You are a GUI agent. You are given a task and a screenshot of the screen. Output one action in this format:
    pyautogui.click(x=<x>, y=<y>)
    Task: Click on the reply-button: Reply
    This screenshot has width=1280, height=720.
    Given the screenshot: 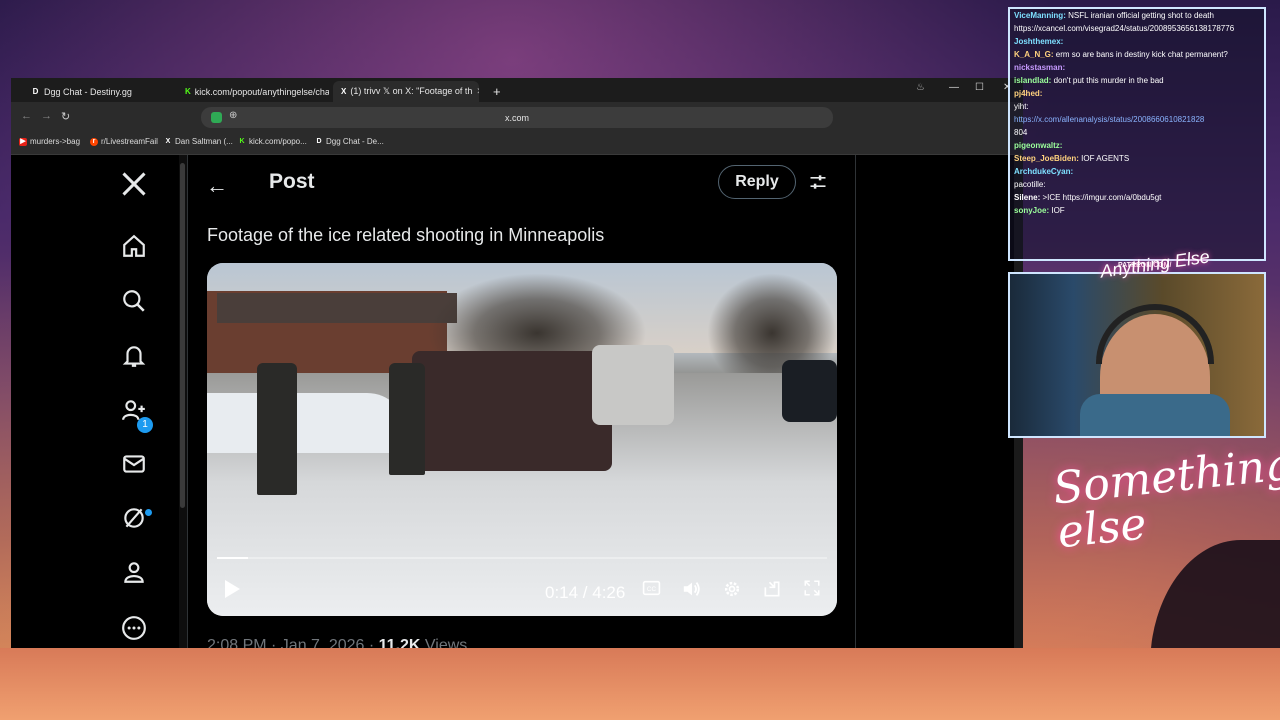 What is the action you would take?
    pyautogui.click(x=757, y=182)
    